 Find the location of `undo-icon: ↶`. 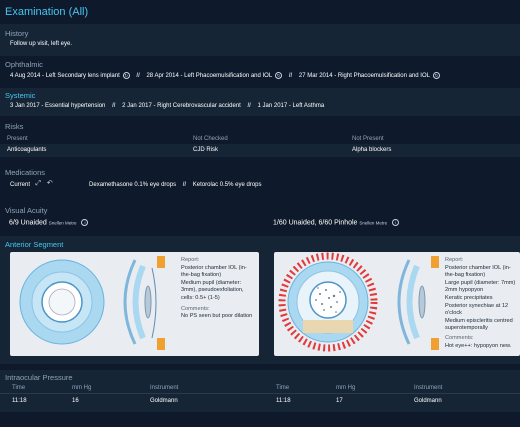

undo-icon: ↶ is located at coordinates (49, 184).